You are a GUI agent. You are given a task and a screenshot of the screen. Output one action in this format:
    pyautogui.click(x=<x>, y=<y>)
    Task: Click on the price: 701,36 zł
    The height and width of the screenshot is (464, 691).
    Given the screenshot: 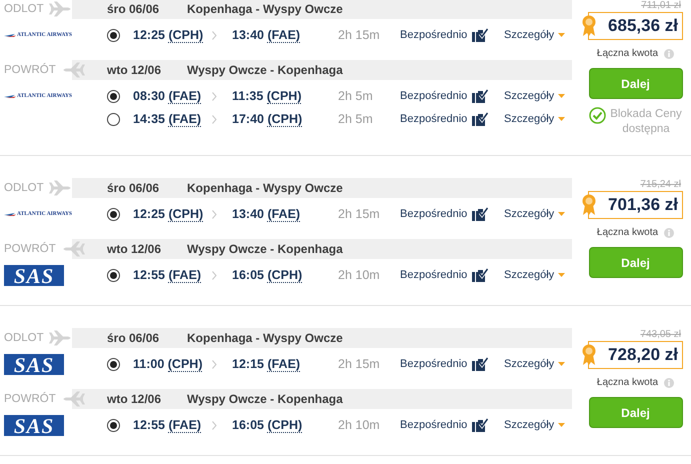 What is the action you would take?
    pyautogui.click(x=643, y=205)
    